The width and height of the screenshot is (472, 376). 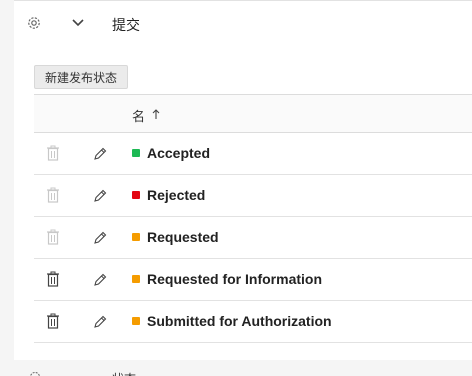 What do you see at coordinates (78, 23) in the screenshot?
I see `chevron-down-icon` at bounding box center [78, 23].